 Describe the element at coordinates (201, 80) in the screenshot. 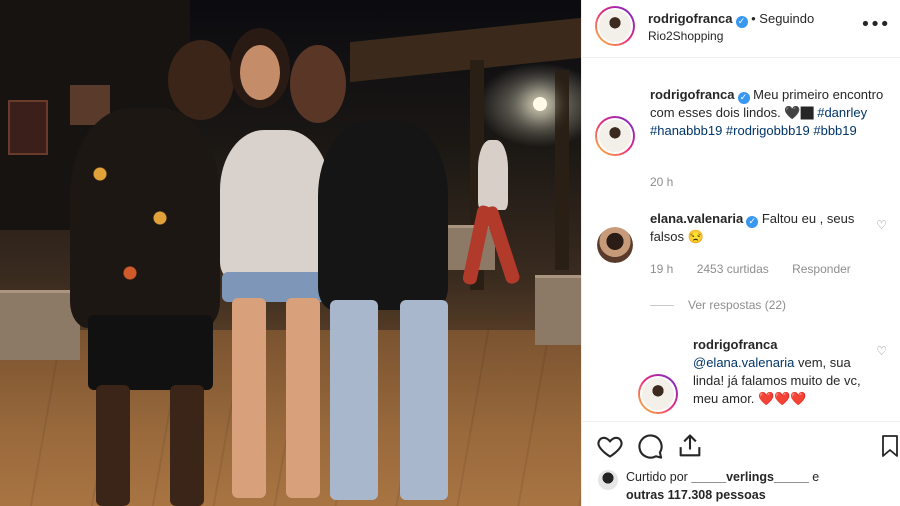

I see `person-left-head` at that location.